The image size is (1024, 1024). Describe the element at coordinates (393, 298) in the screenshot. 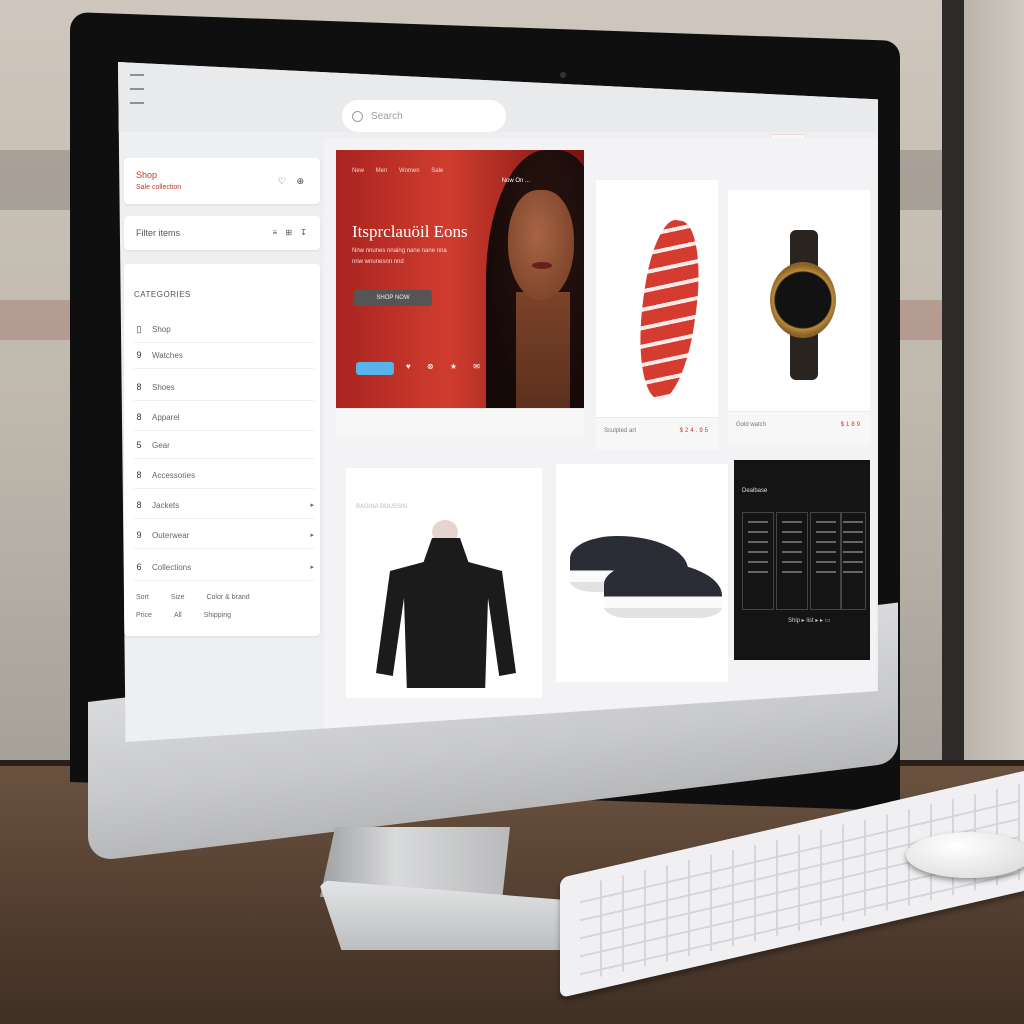

I see `shop-now-button: SHOP NOW` at that location.